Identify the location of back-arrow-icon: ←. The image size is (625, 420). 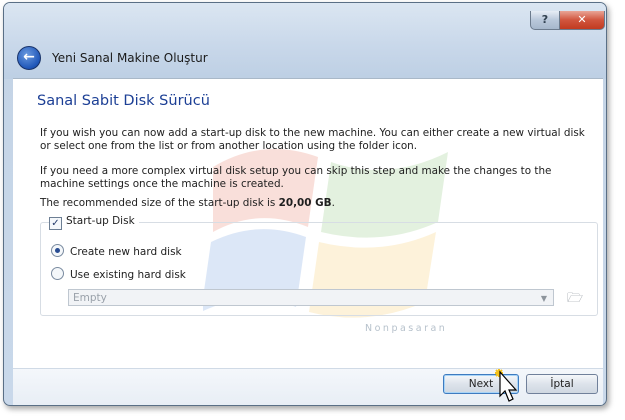
(29, 58).